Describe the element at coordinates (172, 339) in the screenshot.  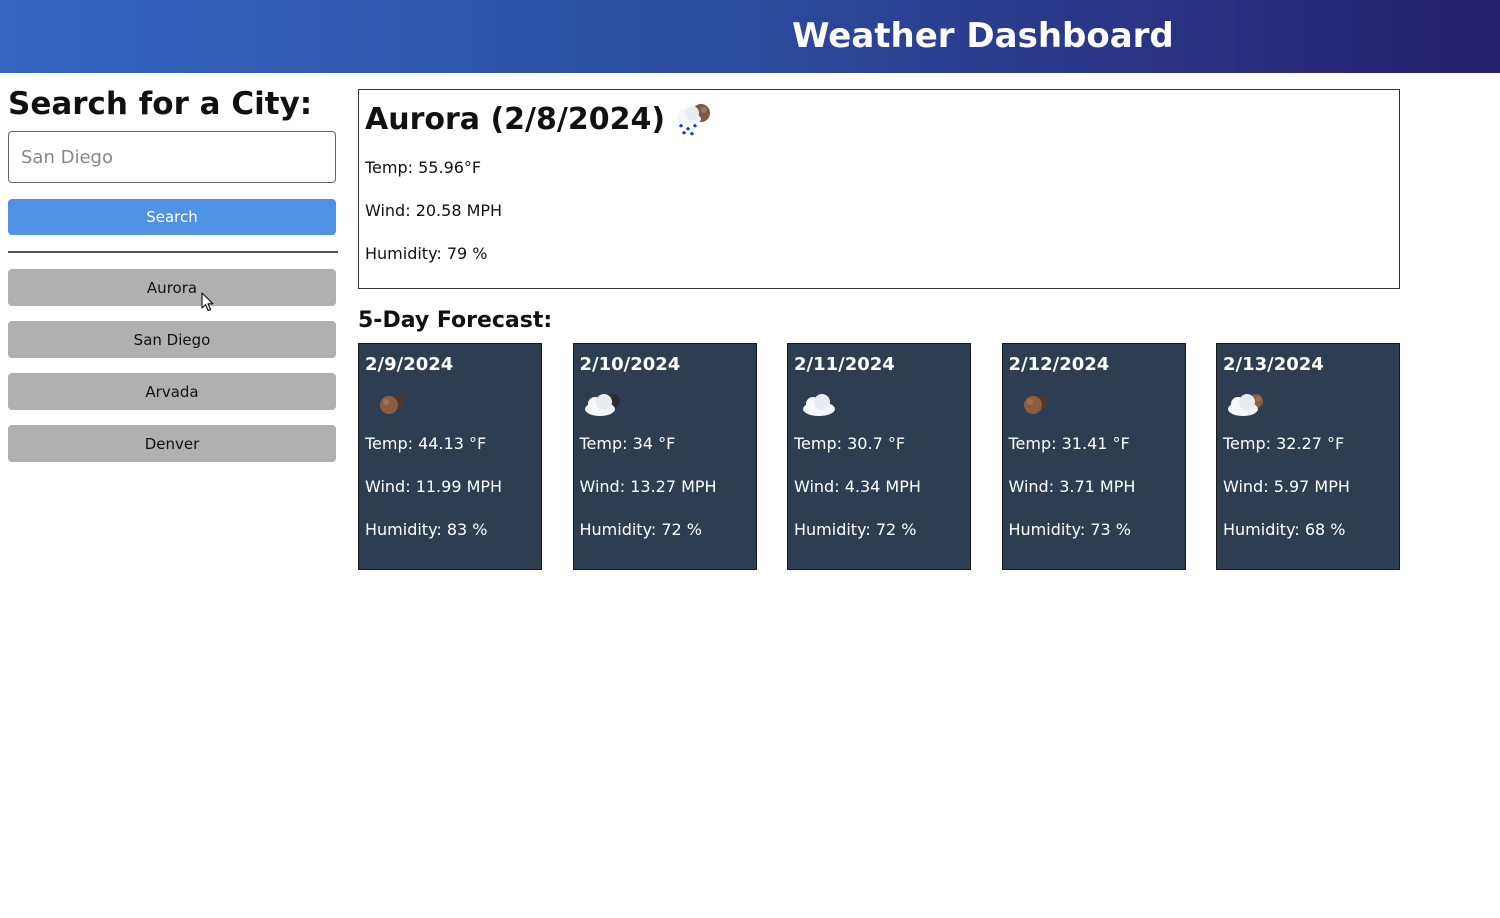
I see `history-button-san-diego: San Diego` at that location.